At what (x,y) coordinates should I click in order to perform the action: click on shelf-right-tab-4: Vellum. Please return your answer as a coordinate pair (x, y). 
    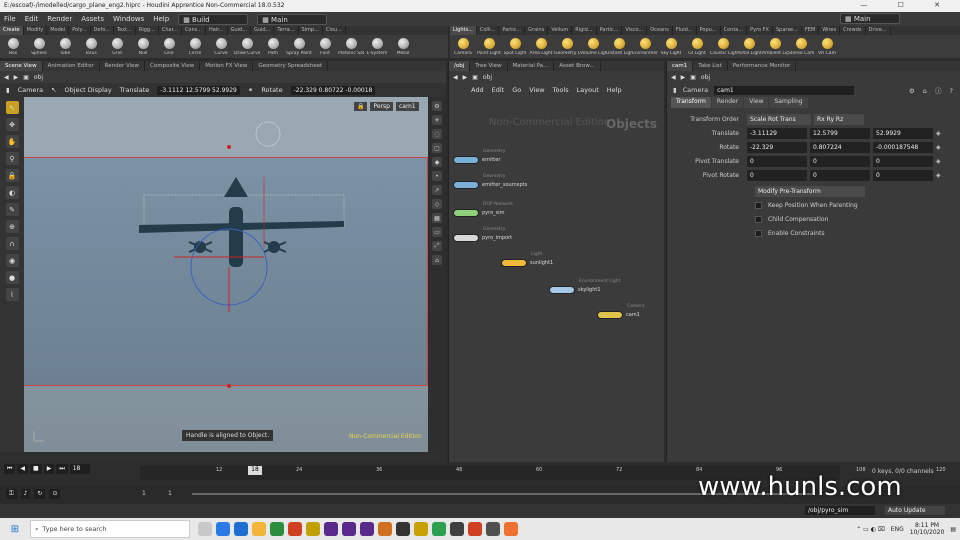
    Looking at the image, I should click on (560, 30).